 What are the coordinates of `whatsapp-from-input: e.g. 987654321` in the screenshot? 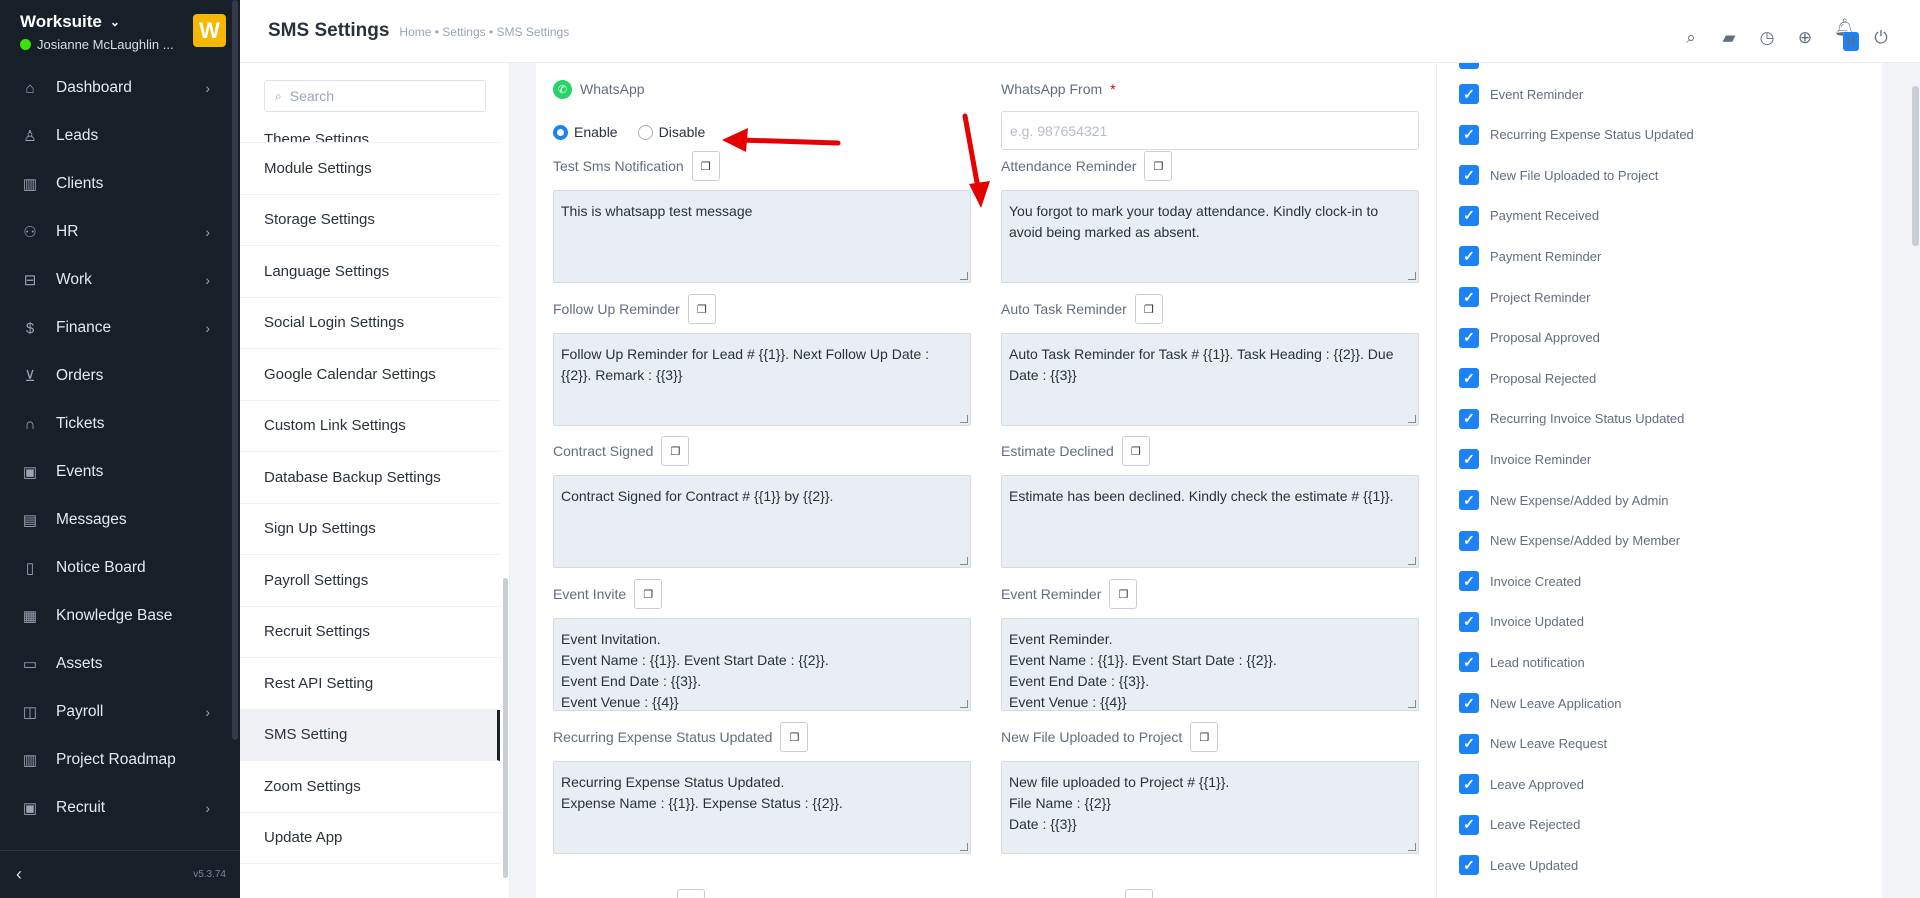 It's located at (1210, 130).